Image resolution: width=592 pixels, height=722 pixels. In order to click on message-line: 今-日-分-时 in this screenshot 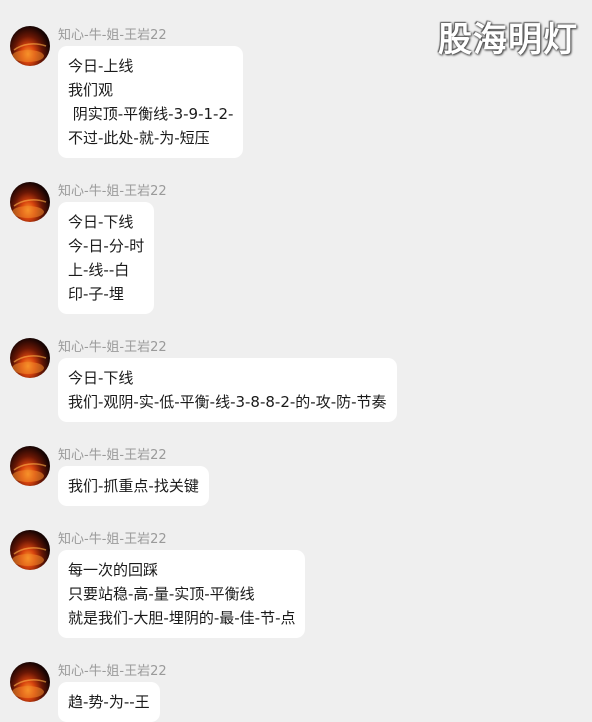, I will do `click(106, 246)`.